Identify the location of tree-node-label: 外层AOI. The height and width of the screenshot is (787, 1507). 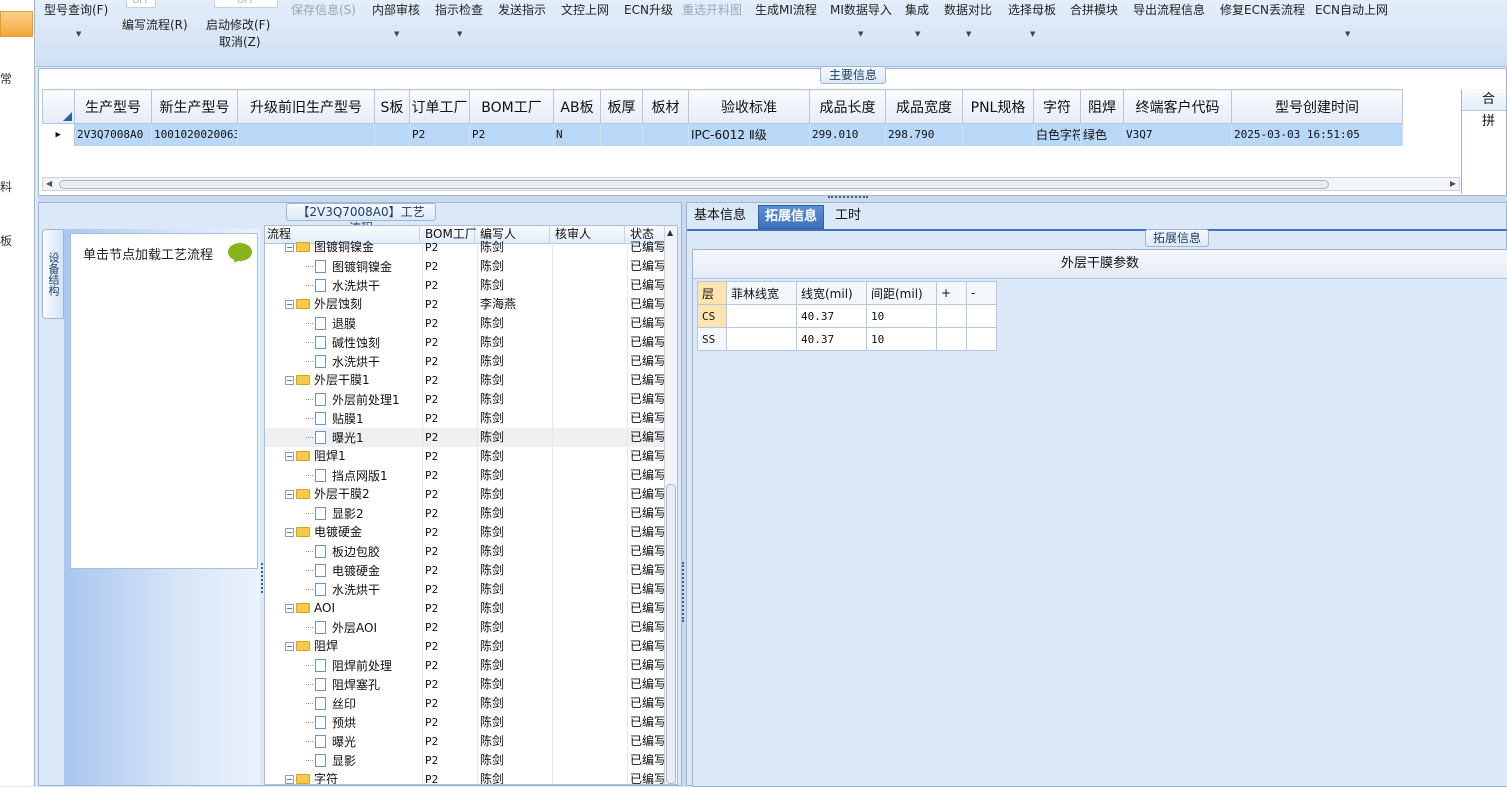
(354, 628).